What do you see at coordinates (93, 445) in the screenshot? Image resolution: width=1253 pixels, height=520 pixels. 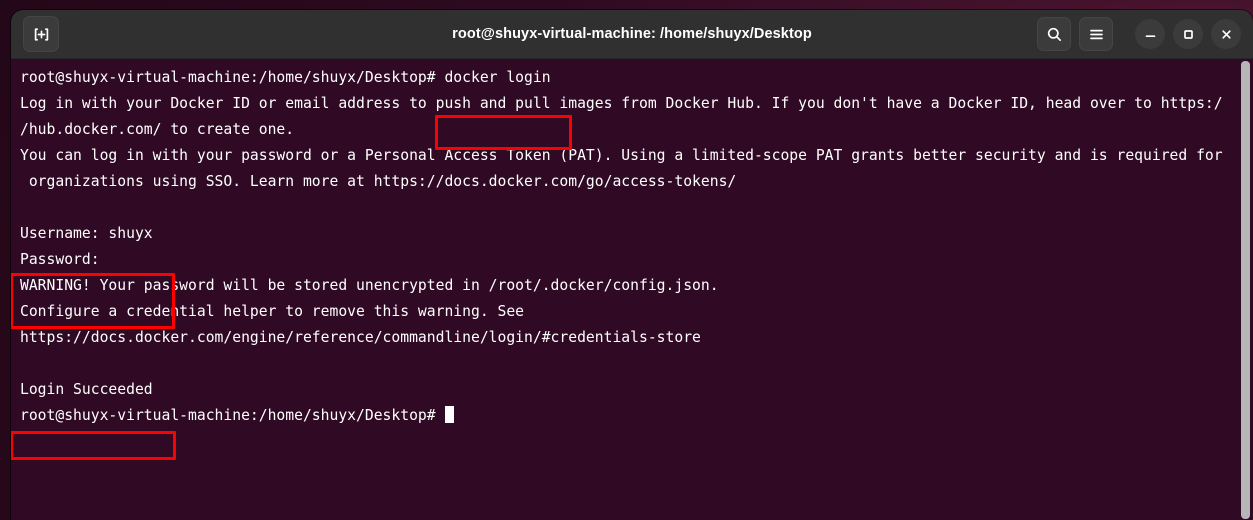 I see `annotation-box-login-succeeded` at bounding box center [93, 445].